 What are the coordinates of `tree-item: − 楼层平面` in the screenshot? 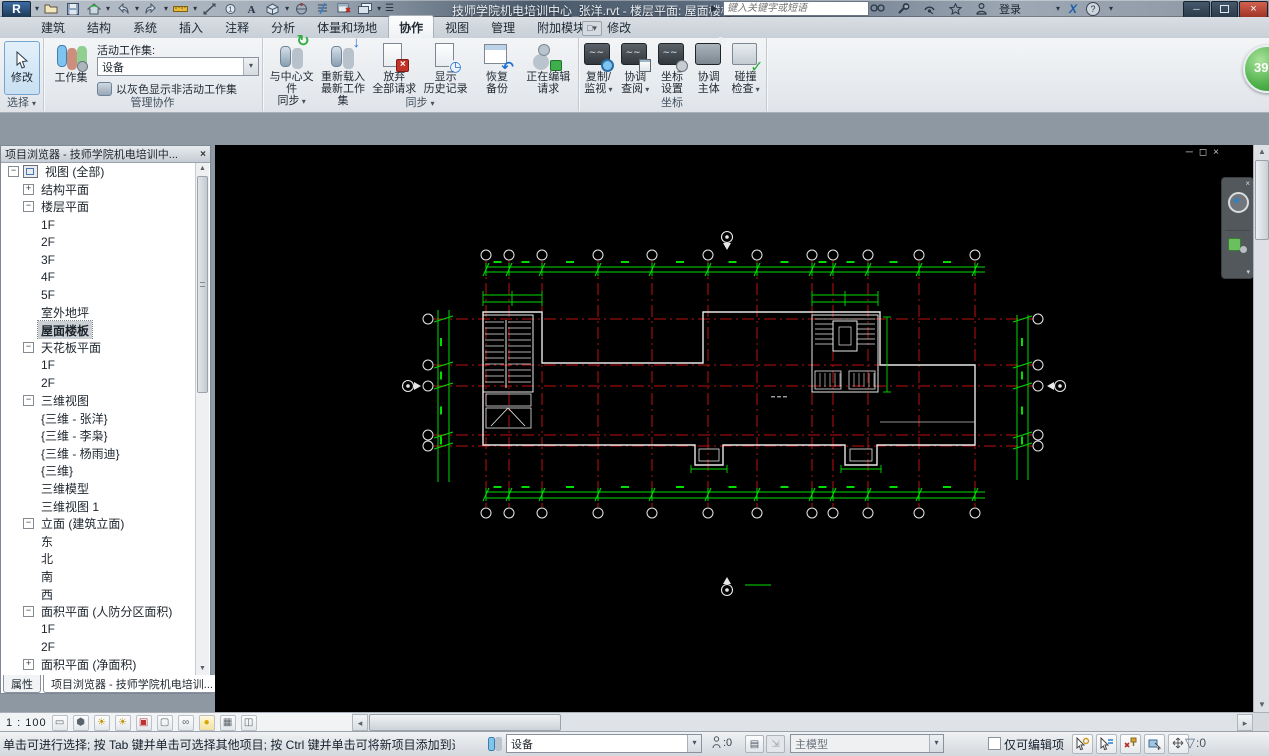 It's located at (99, 207).